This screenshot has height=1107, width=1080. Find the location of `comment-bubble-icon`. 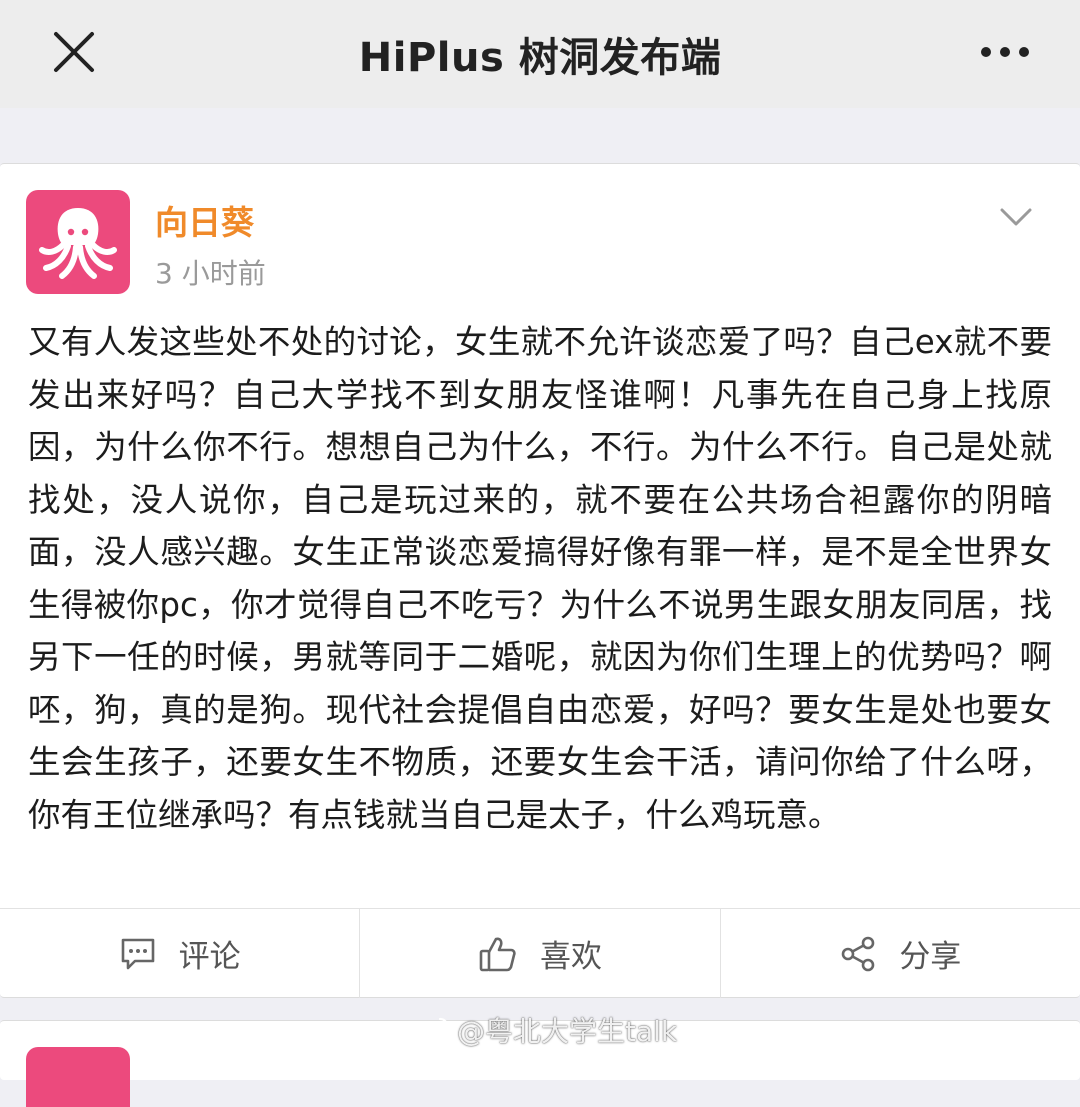

comment-bubble-icon is located at coordinates (137, 953).